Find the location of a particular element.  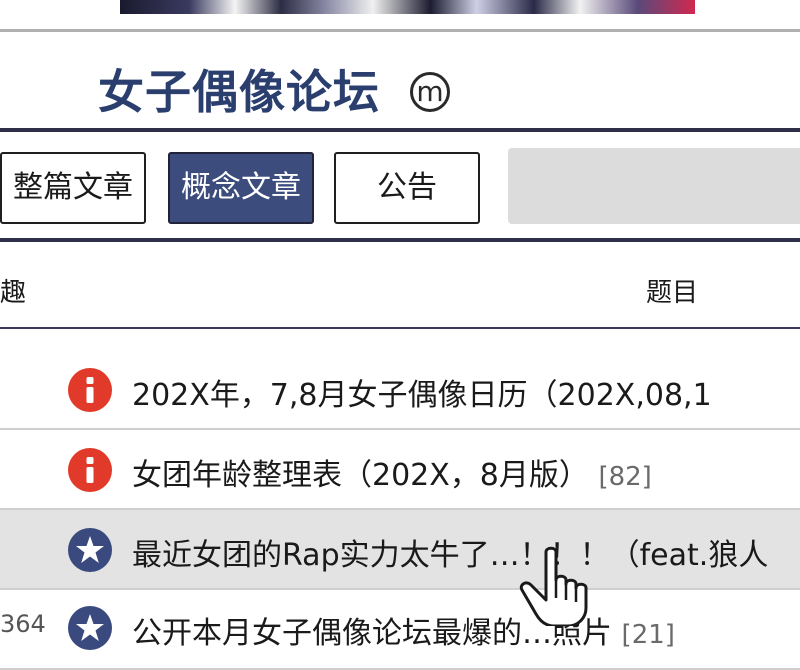

header-divider is located at coordinates (400, 130).